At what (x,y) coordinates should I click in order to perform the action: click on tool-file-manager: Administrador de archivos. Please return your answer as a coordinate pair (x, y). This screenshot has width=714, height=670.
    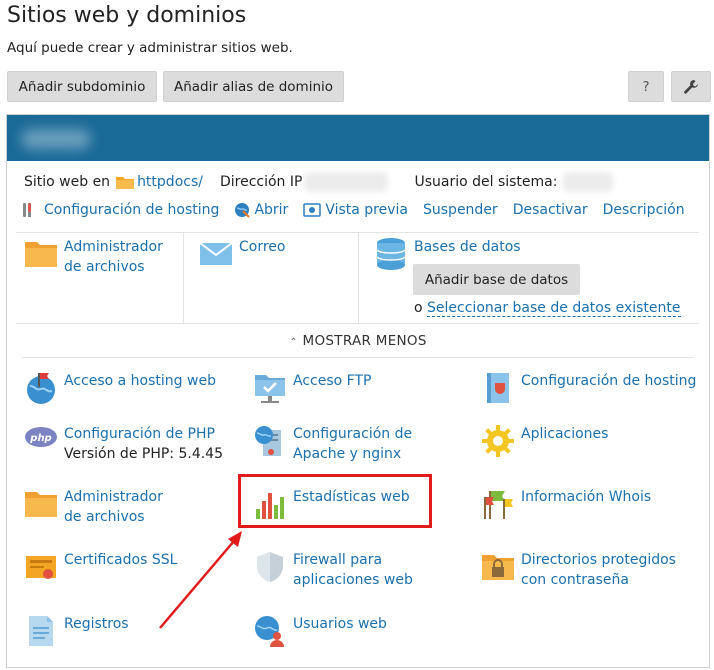
    Looking at the image, I should click on (104, 507).